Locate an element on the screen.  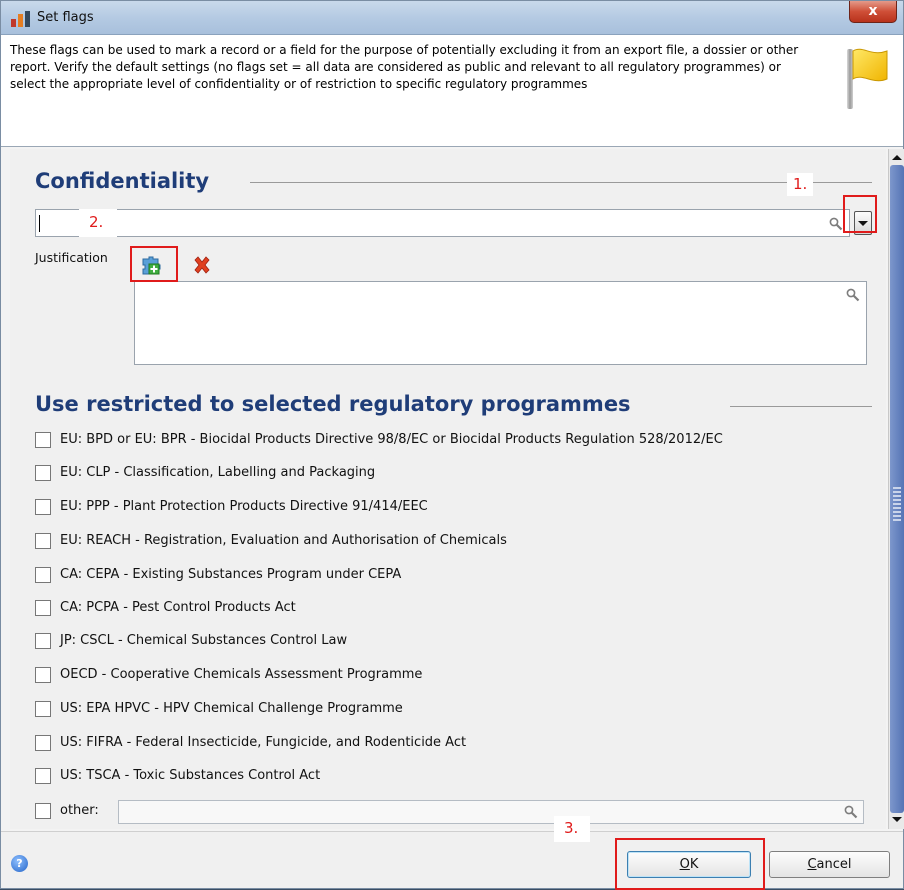
scrollbar-thumb is located at coordinates (897, 489).